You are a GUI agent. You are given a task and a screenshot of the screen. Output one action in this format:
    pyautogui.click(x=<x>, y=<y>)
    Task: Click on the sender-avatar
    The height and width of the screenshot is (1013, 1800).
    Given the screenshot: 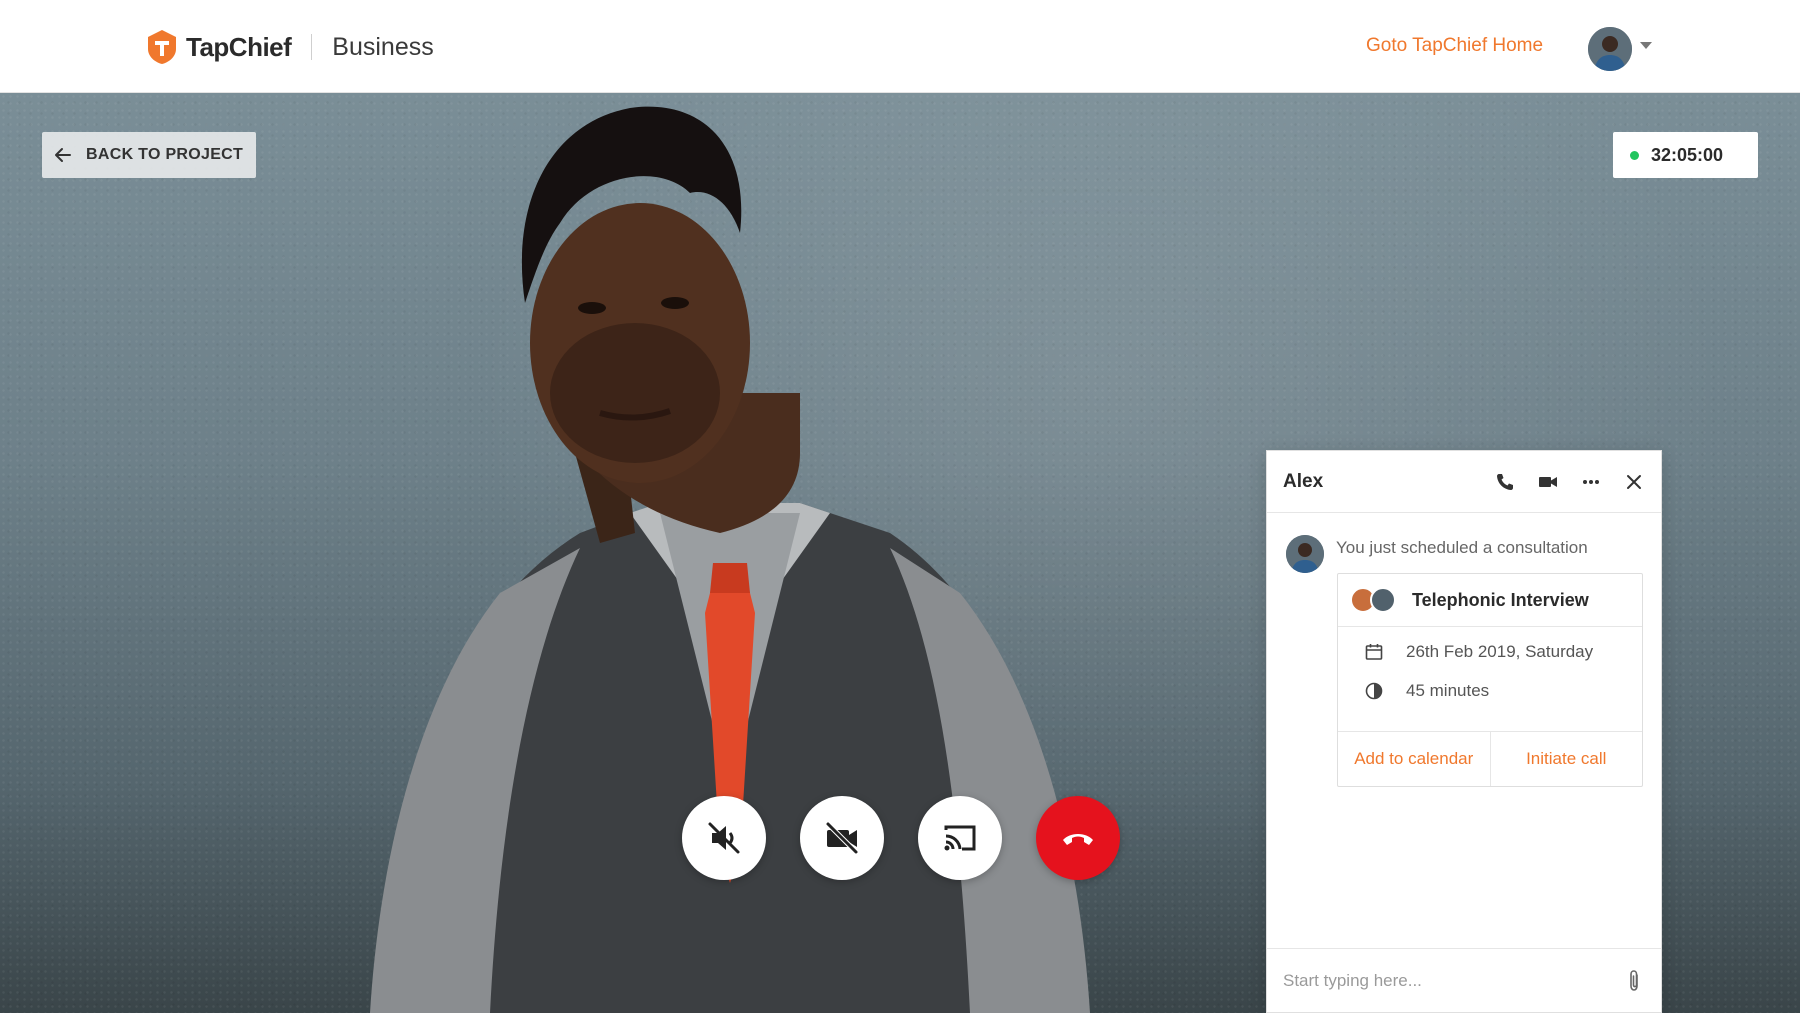 What is the action you would take?
    pyautogui.click(x=1305, y=554)
    